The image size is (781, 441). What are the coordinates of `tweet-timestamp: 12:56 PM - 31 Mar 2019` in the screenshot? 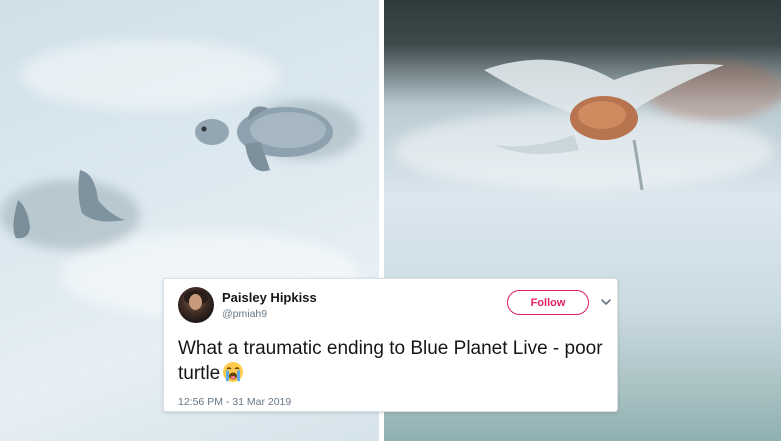 It's located at (234, 402).